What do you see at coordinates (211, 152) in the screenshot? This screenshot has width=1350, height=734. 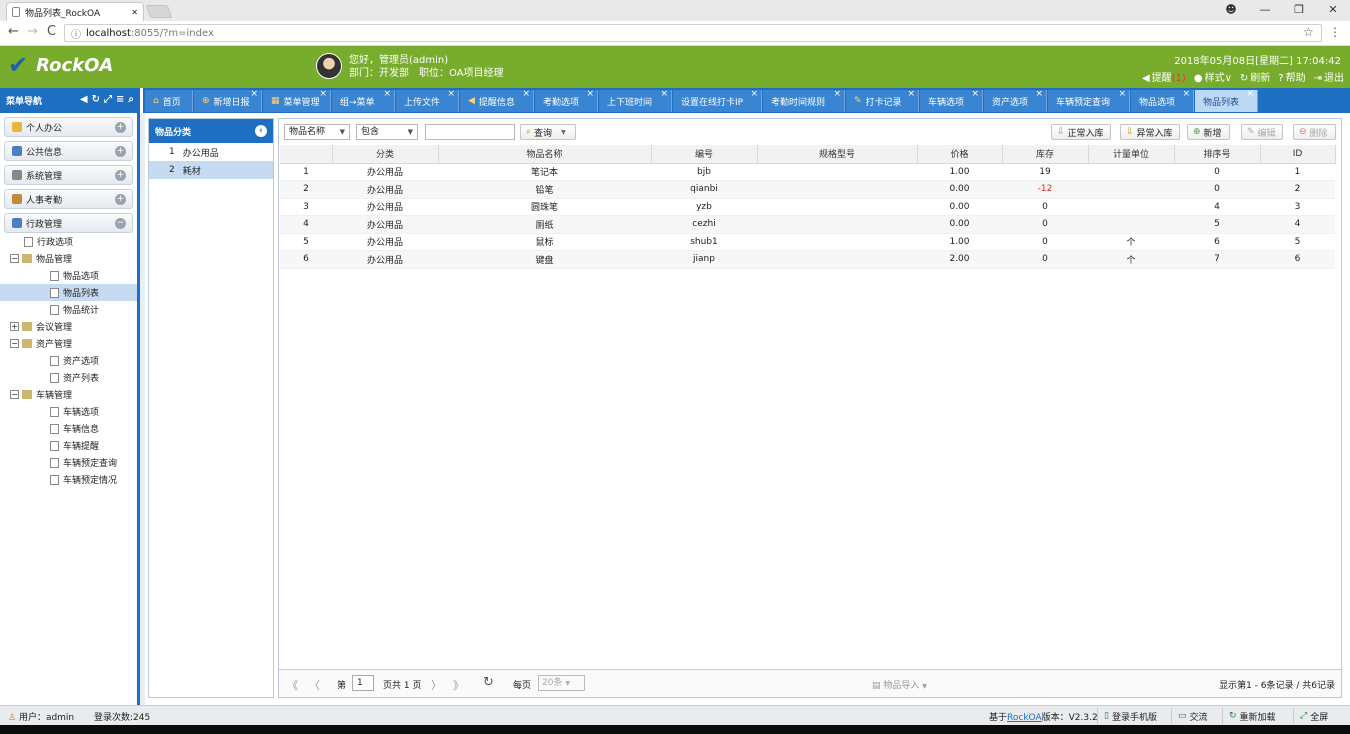 I see `category-item-0: 1 办公用品` at bounding box center [211, 152].